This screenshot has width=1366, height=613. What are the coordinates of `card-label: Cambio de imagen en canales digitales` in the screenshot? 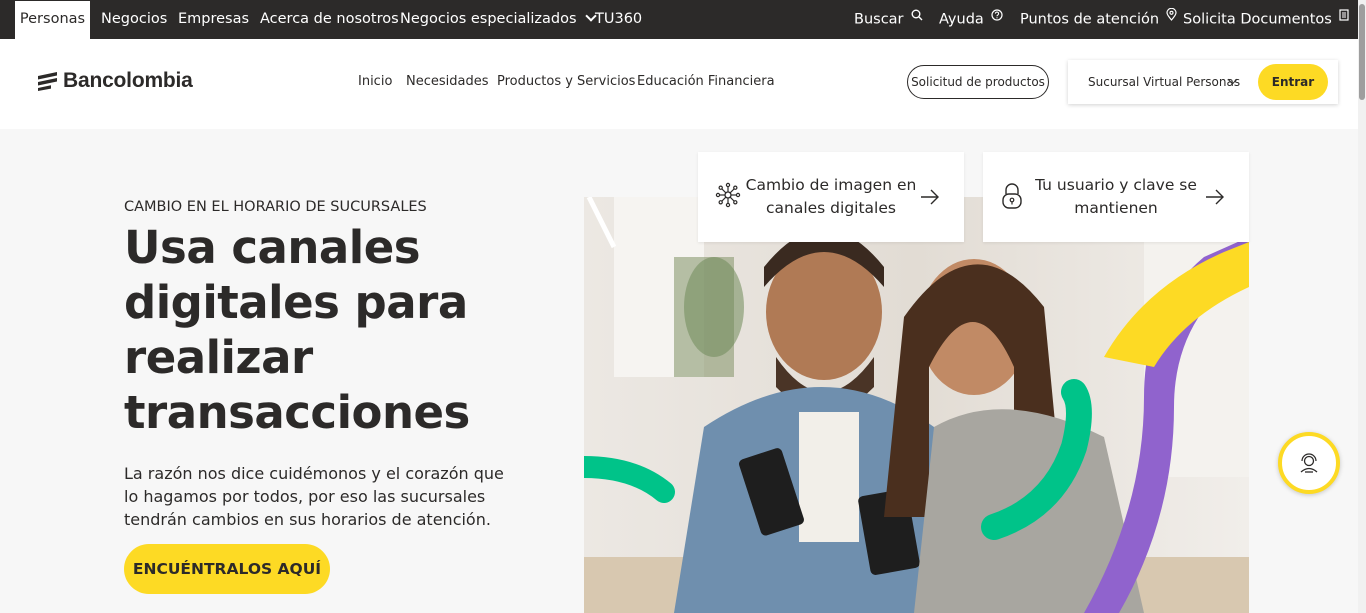 It's located at (831, 196).